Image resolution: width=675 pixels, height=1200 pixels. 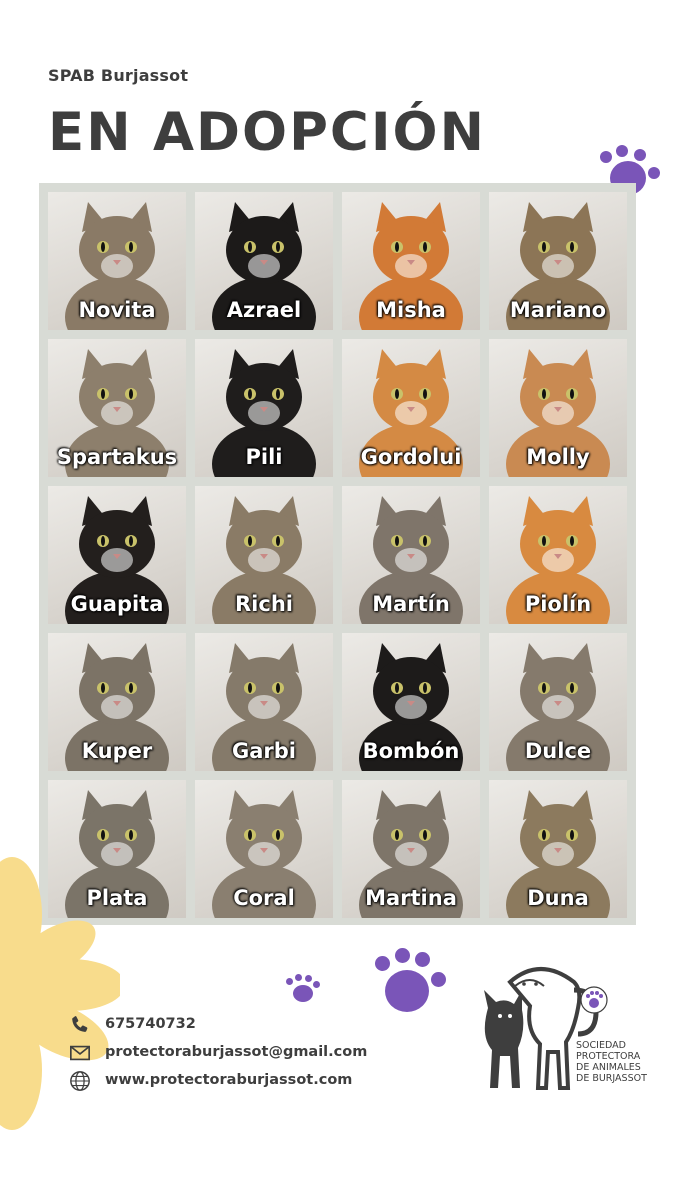 I want to click on cat-name: Garbi, so click(x=264, y=751).